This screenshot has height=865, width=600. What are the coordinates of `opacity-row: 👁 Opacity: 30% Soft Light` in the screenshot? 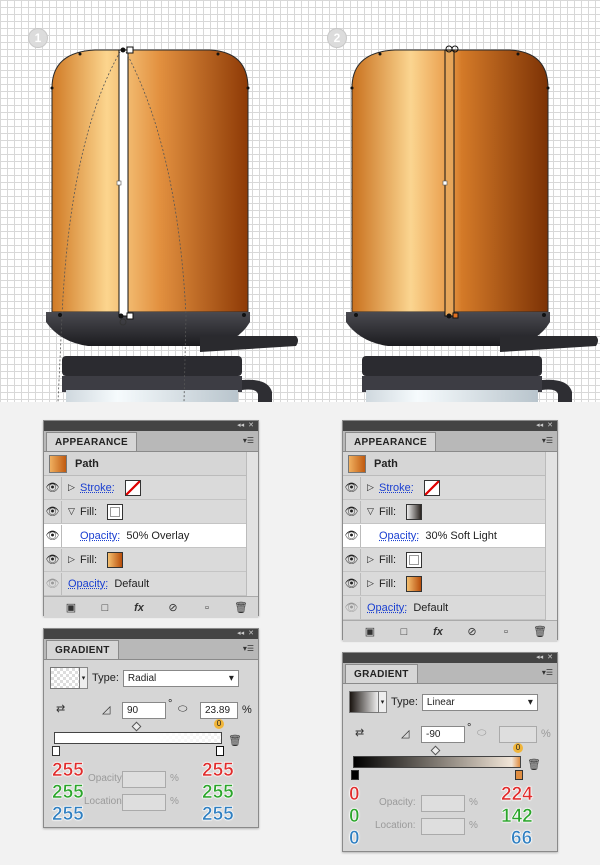 It's located at (450, 536).